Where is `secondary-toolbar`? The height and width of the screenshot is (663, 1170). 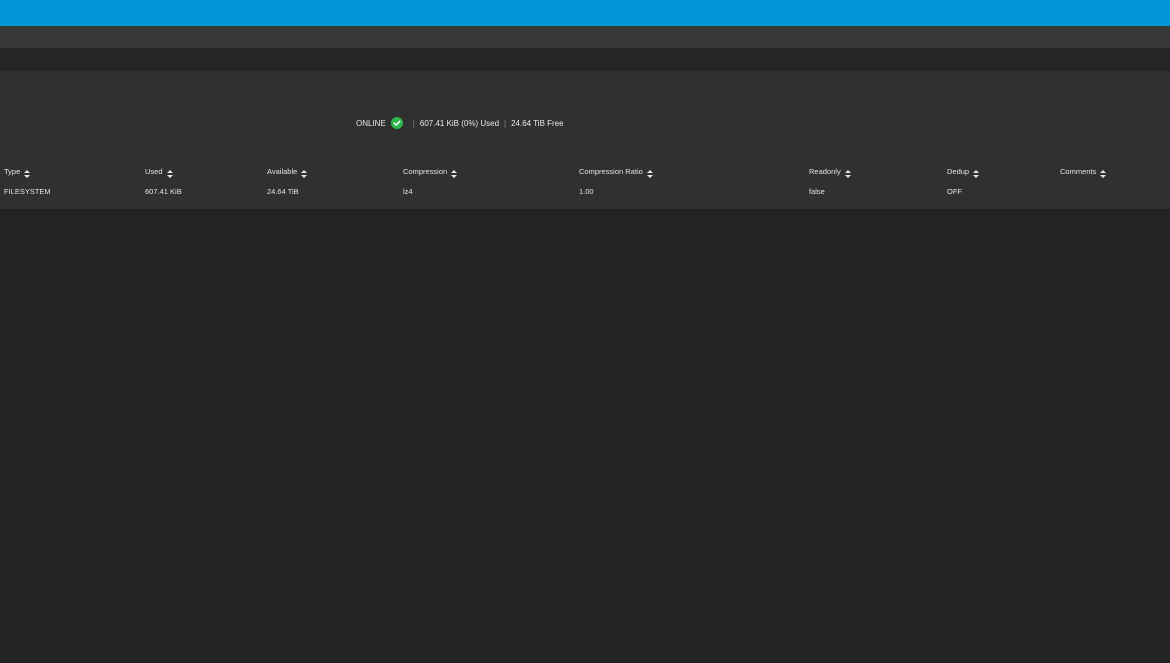 secondary-toolbar is located at coordinates (585, 37).